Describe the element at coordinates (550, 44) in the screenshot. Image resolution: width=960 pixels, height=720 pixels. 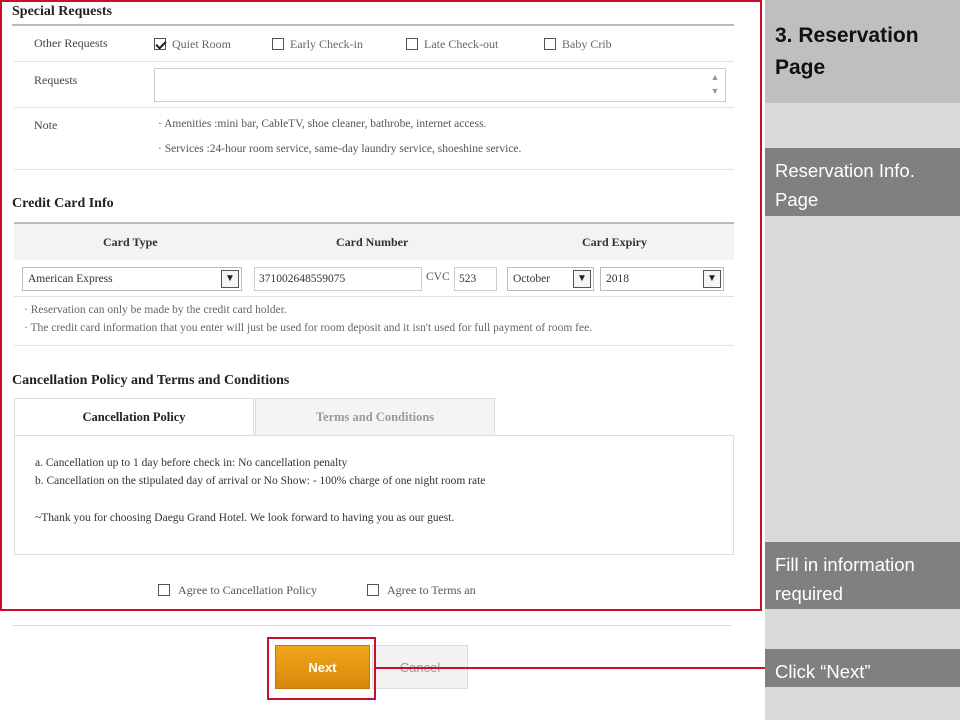
I see `baby-crib-checkbox` at that location.